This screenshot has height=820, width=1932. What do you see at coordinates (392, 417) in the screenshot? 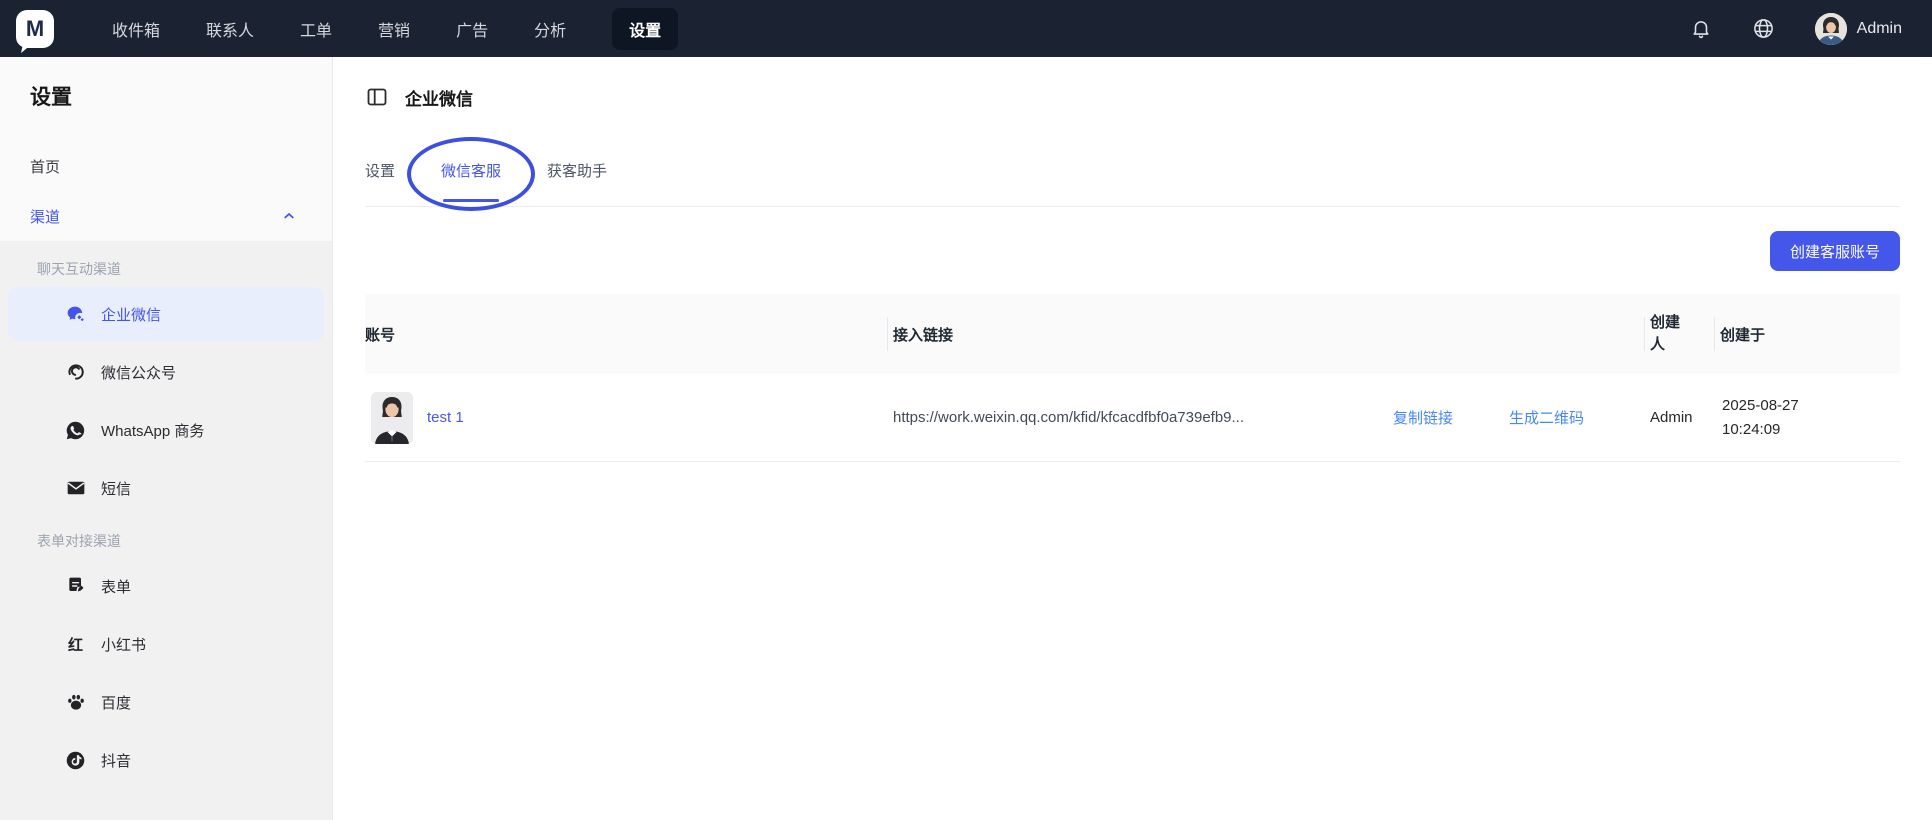
I see `account-avatar` at bounding box center [392, 417].